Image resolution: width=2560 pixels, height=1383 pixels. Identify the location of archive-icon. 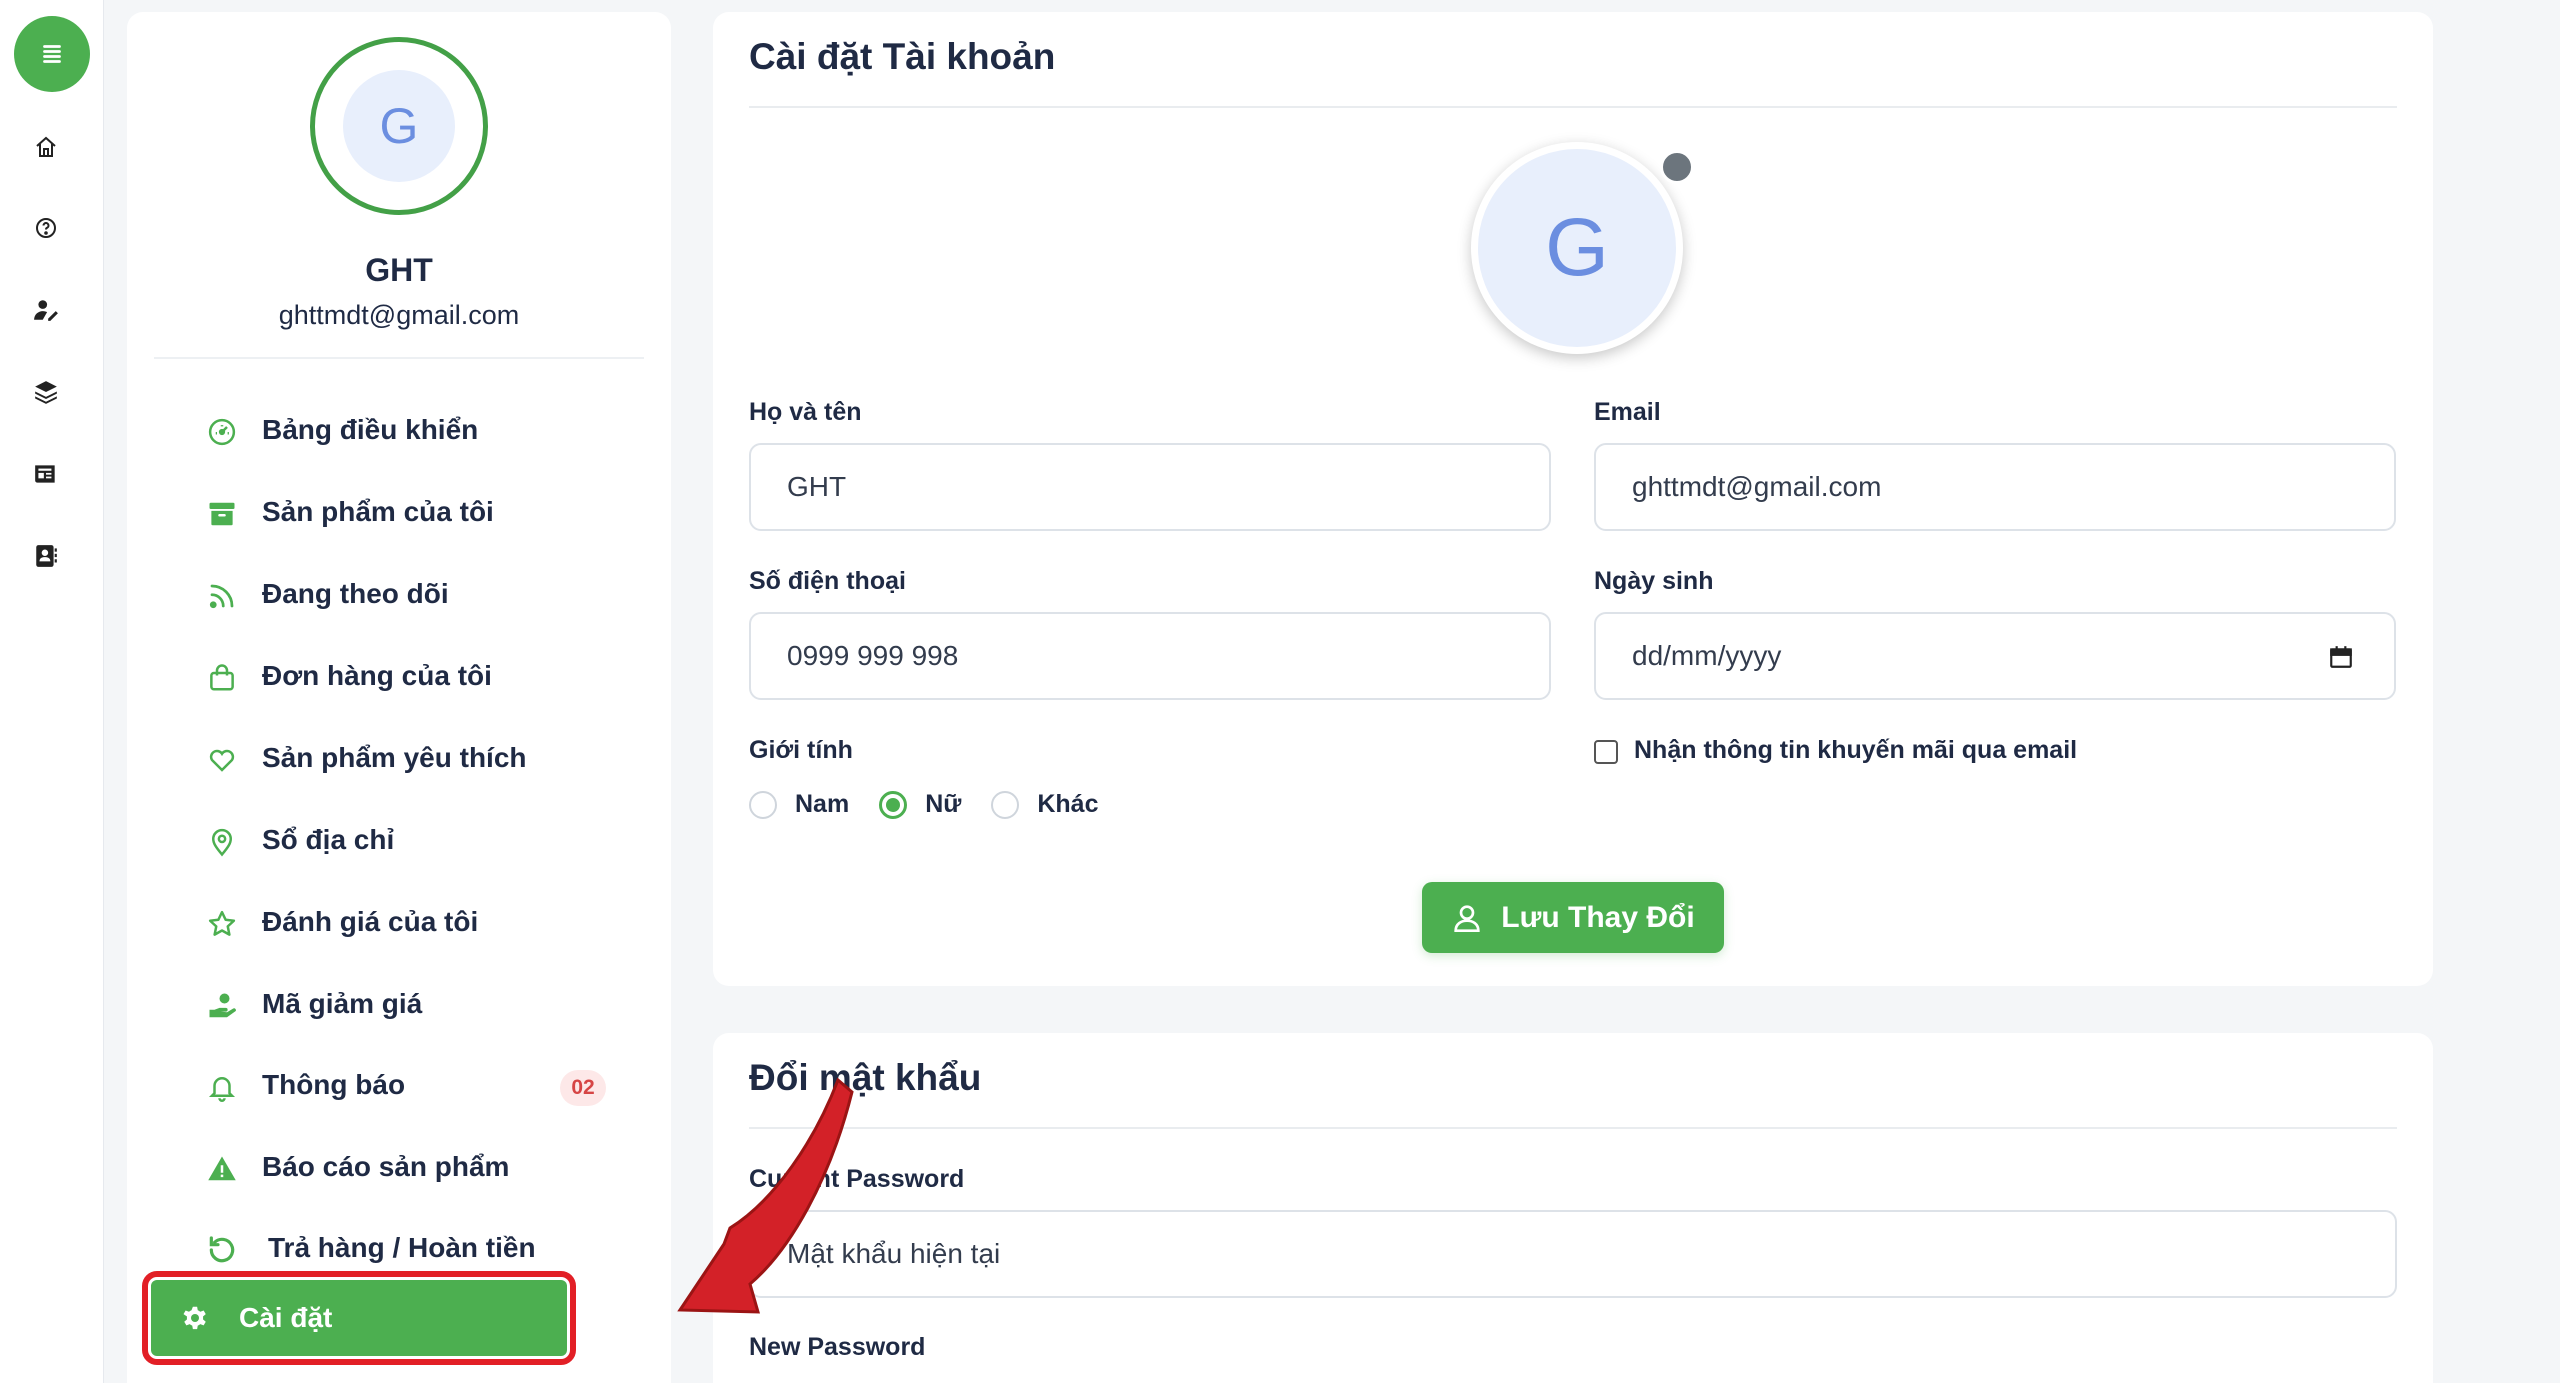
(222, 514).